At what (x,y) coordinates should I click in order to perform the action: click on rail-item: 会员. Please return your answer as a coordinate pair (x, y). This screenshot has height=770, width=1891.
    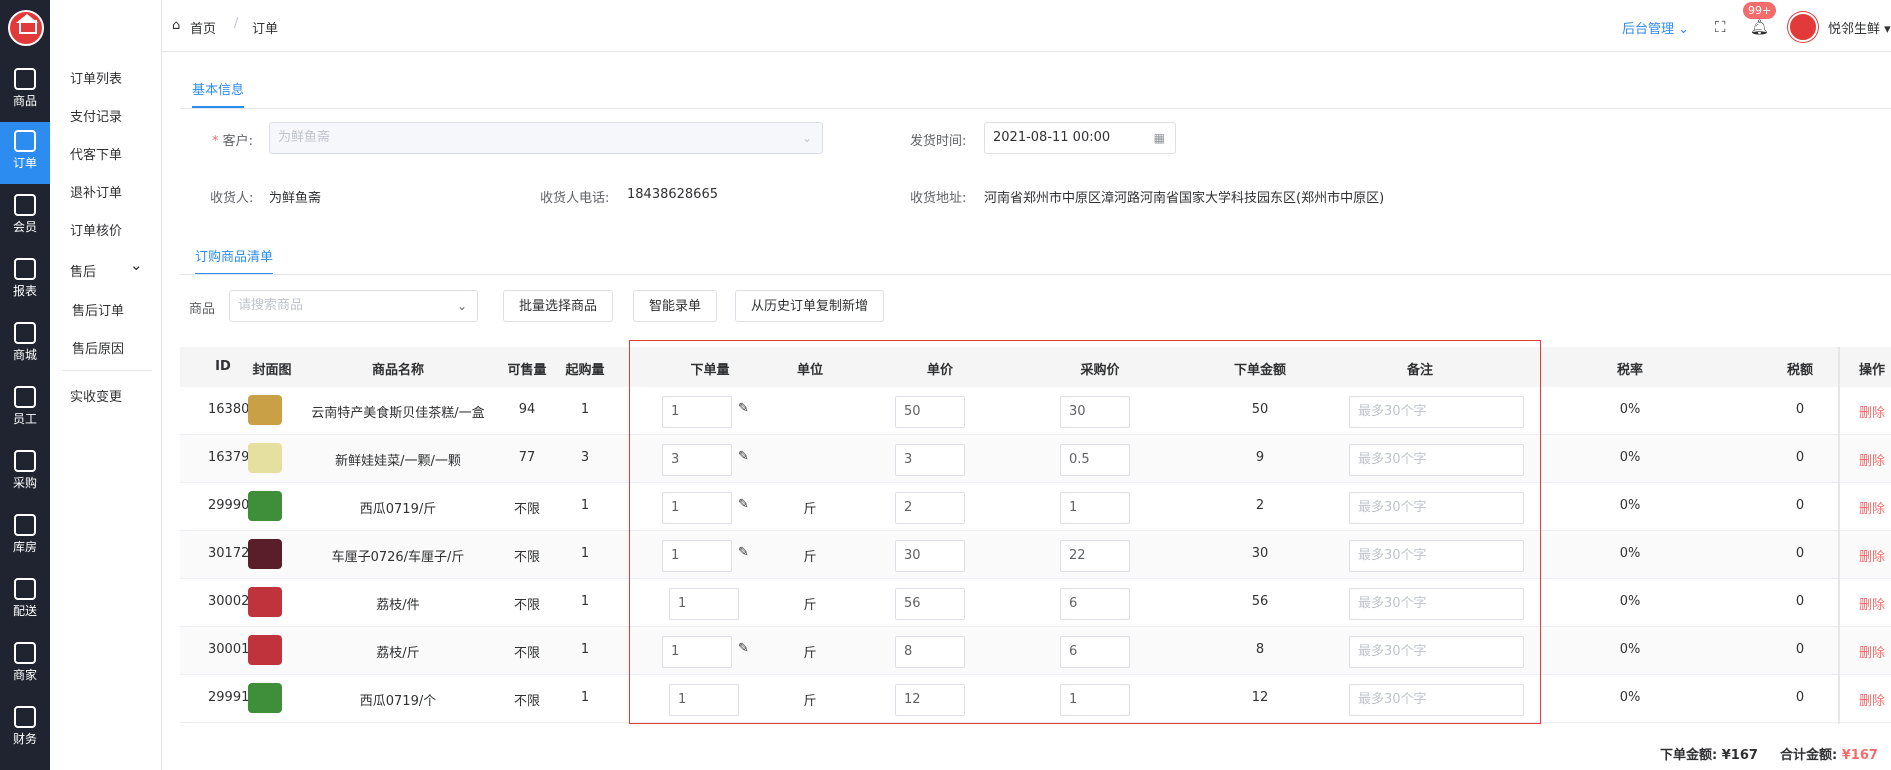
    Looking at the image, I should click on (25, 217).